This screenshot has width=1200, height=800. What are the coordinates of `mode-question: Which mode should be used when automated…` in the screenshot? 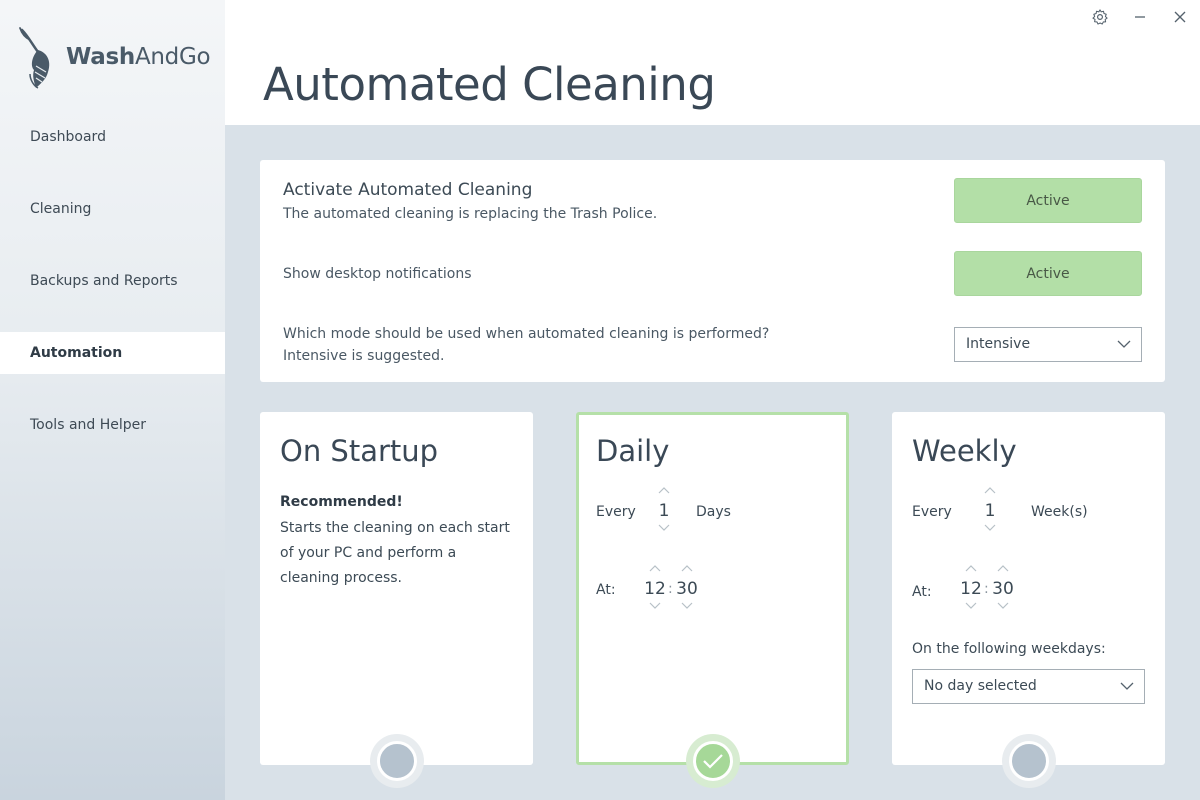 It's located at (526, 334).